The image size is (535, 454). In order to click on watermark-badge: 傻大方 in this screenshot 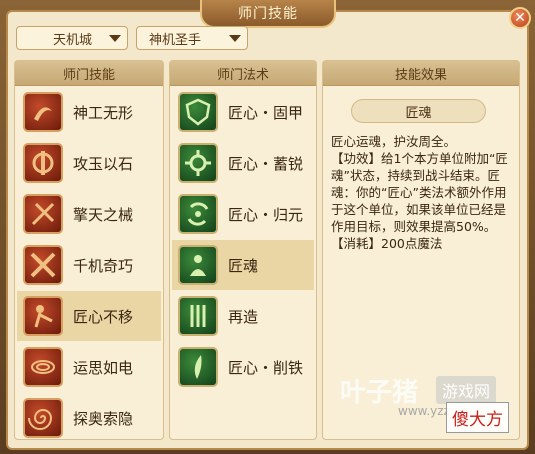, I will do `click(477, 417)`.